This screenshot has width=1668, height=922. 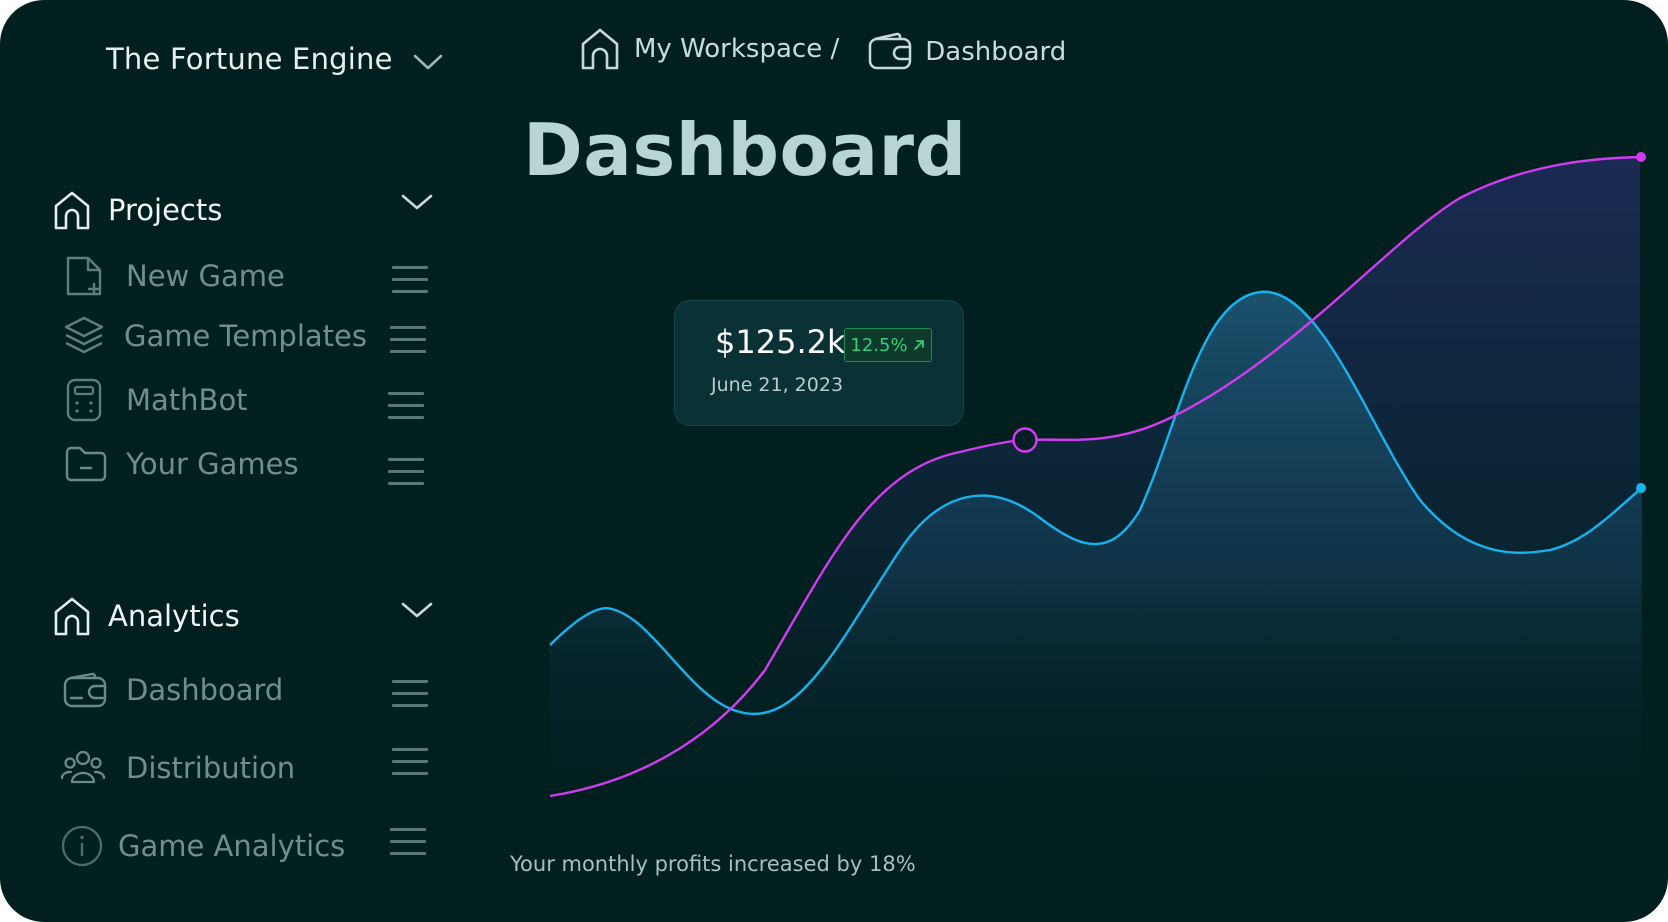 I want to click on purple-series-endpoint, so click(x=1641, y=157).